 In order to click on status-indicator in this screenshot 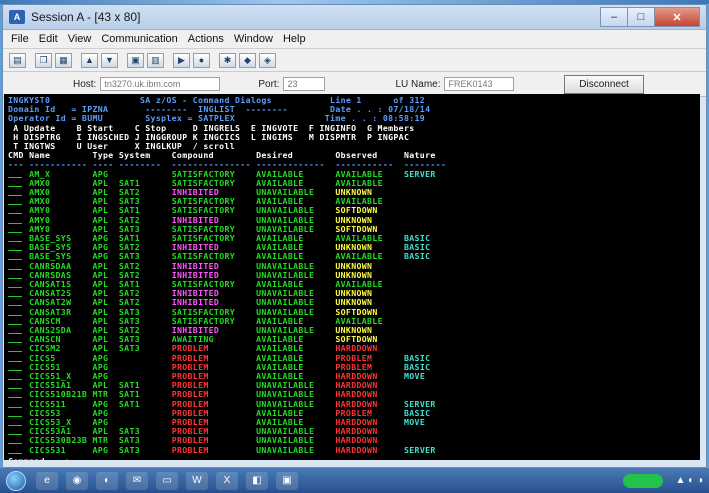, I will do `click(643, 480)`.